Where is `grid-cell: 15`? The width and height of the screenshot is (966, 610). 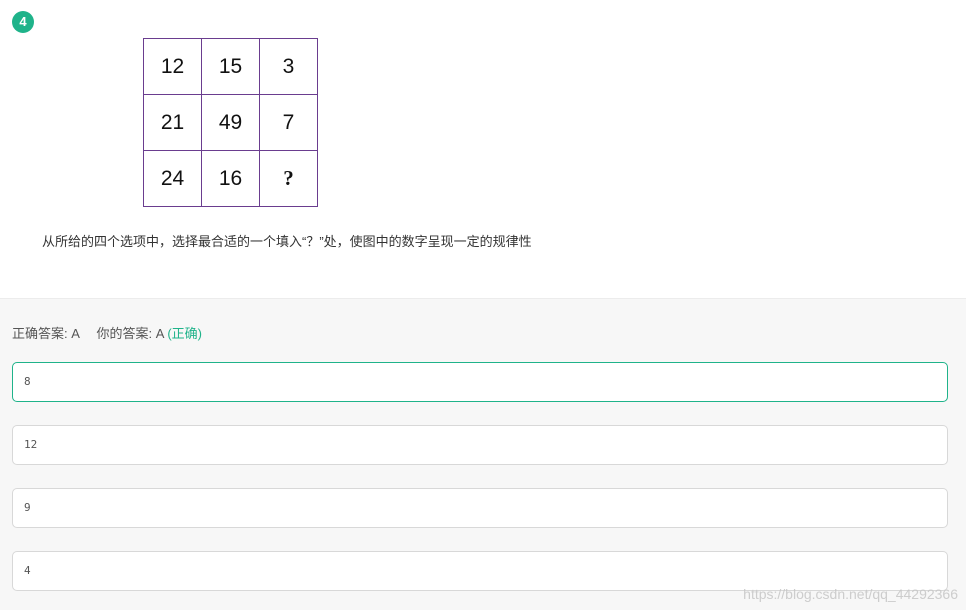
grid-cell: 15 is located at coordinates (230, 66).